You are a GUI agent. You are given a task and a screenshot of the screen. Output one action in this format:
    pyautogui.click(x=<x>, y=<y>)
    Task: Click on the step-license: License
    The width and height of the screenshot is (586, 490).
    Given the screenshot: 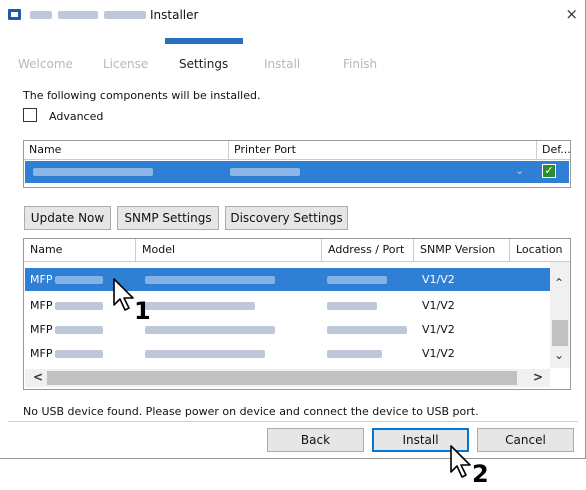 What is the action you would take?
    pyautogui.click(x=126, y=64)
    